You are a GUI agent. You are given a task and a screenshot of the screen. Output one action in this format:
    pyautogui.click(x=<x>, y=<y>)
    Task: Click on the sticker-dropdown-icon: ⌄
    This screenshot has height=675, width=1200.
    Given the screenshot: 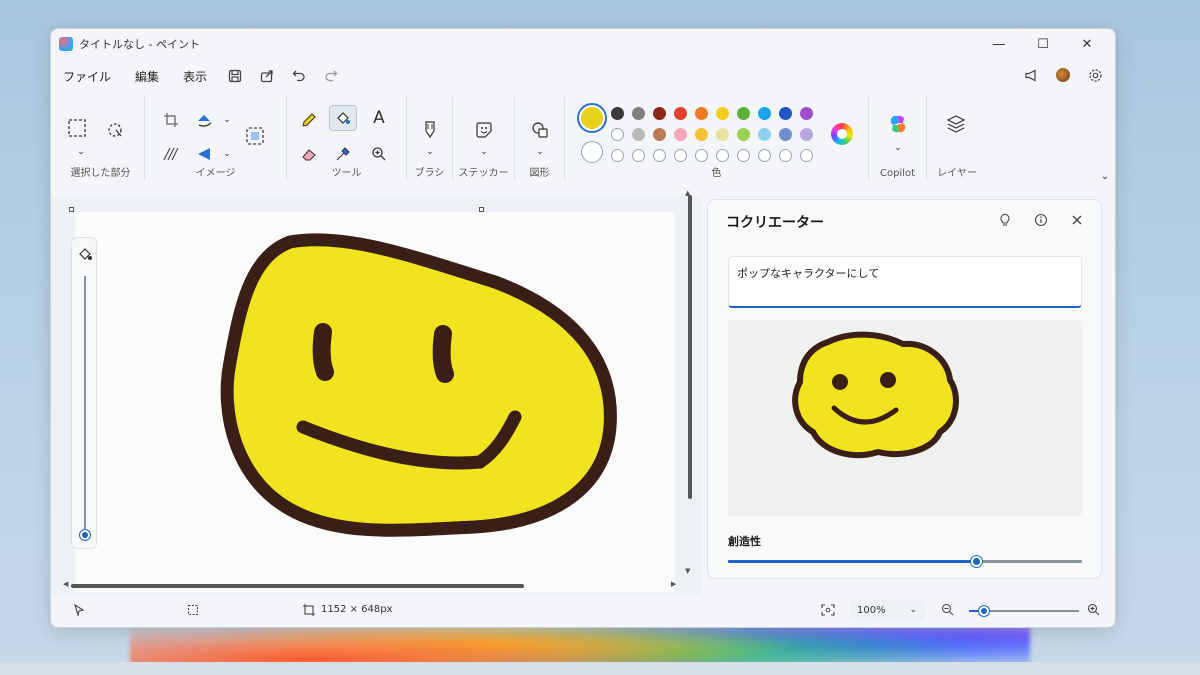 What is the action you would take?
    pyautogui.click(x=484, y=152)
    